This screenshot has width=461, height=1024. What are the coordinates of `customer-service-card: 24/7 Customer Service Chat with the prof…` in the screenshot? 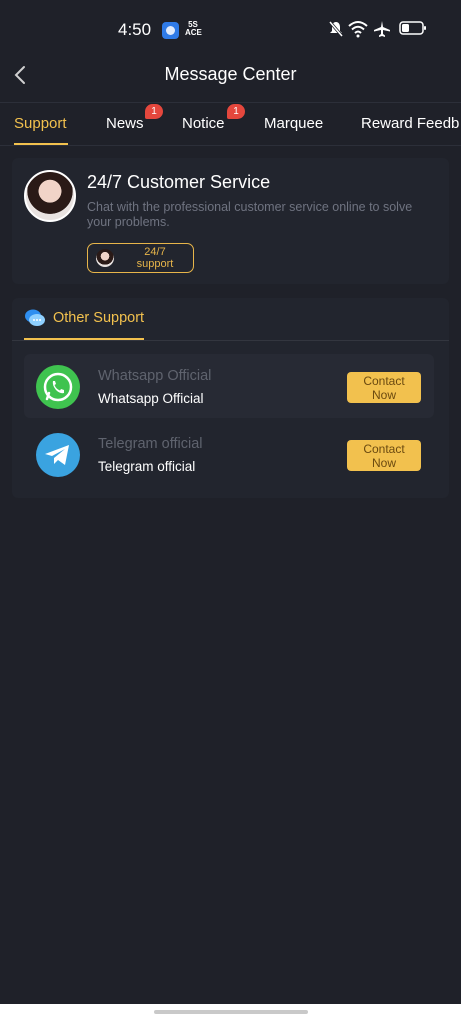 It's located at (230, 221).